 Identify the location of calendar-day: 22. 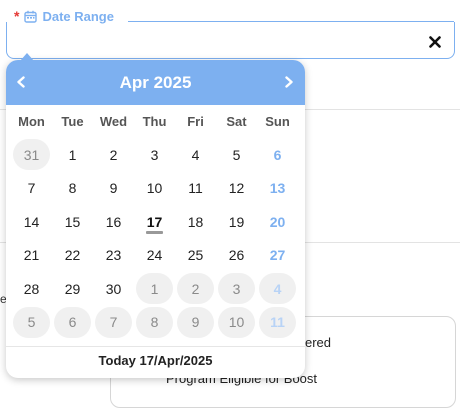
(72, 256).